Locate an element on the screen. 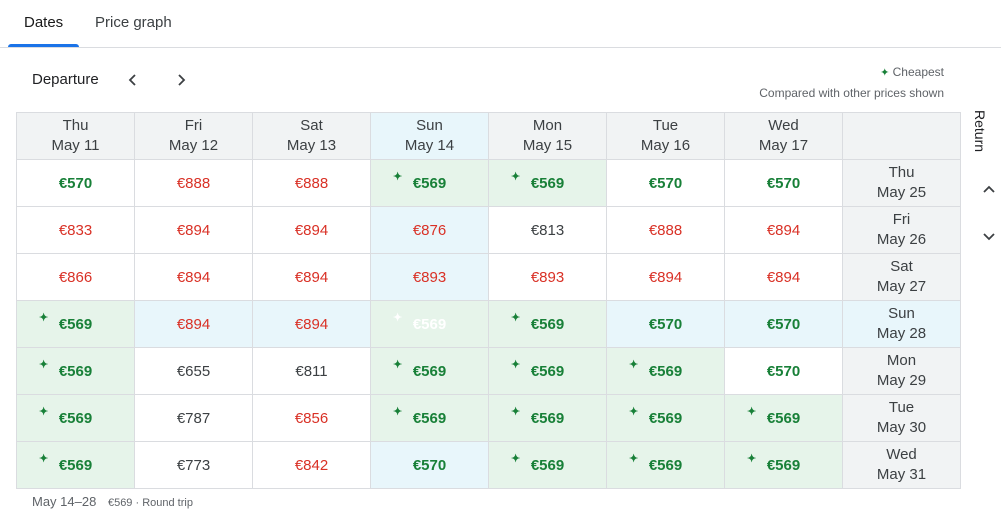 The height and width of the screenshot is (509, 1001). row-day: Fri is located at coordinates (901, 219).